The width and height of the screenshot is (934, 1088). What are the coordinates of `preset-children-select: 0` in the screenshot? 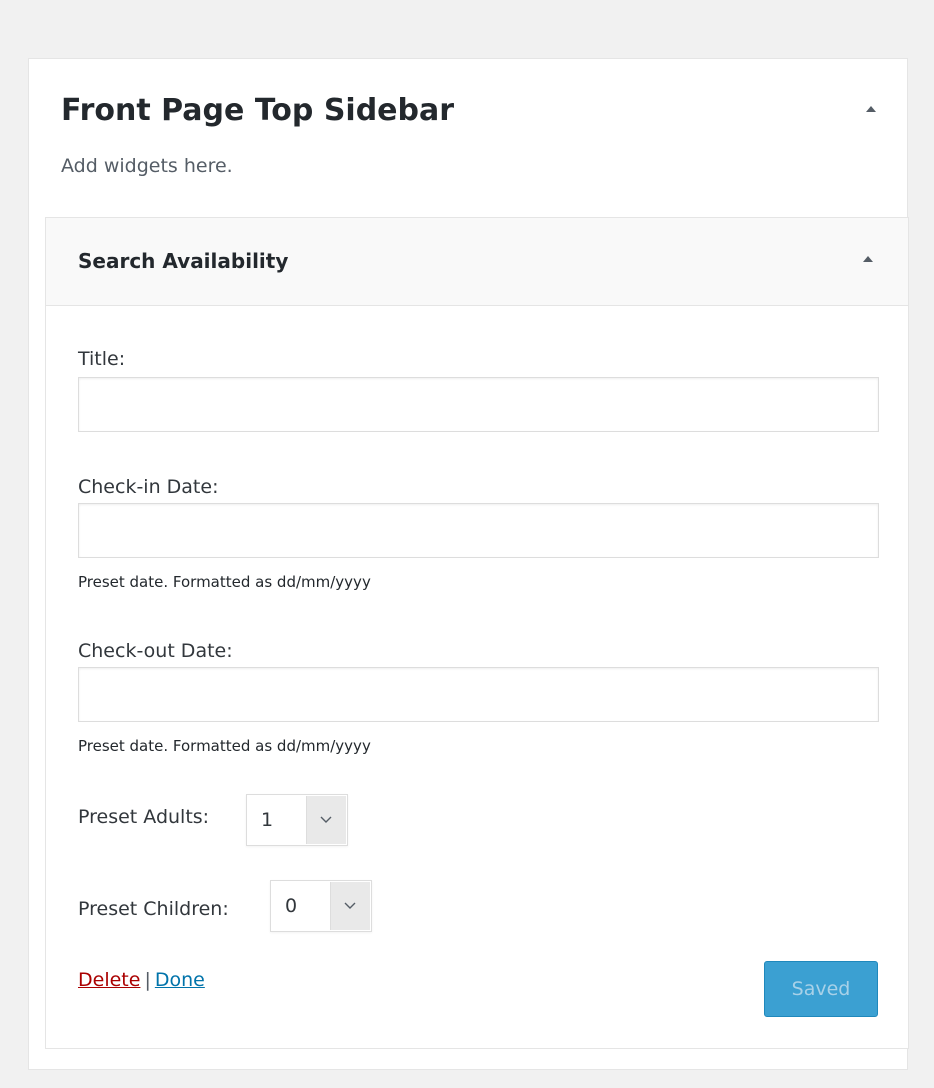 It's located at (321, 906).